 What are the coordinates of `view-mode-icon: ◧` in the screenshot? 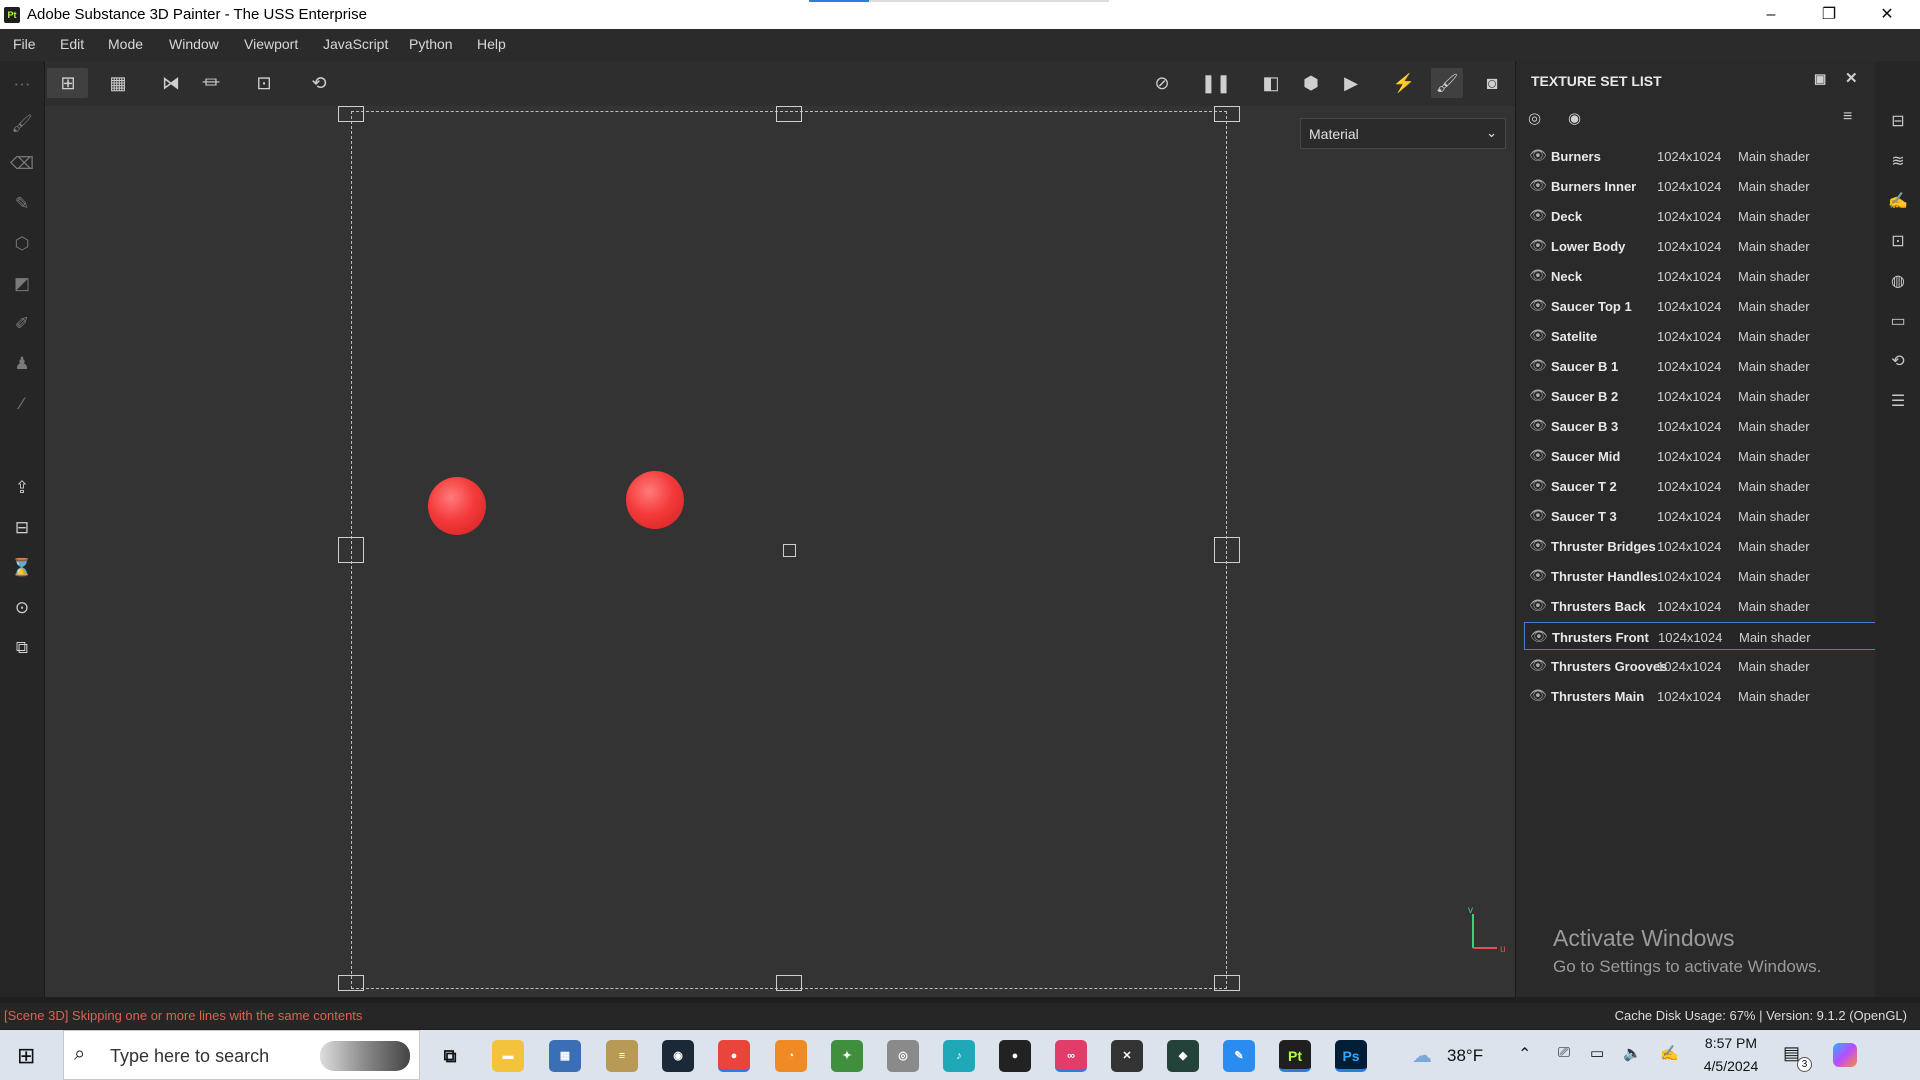 It's located at (1271, 83).